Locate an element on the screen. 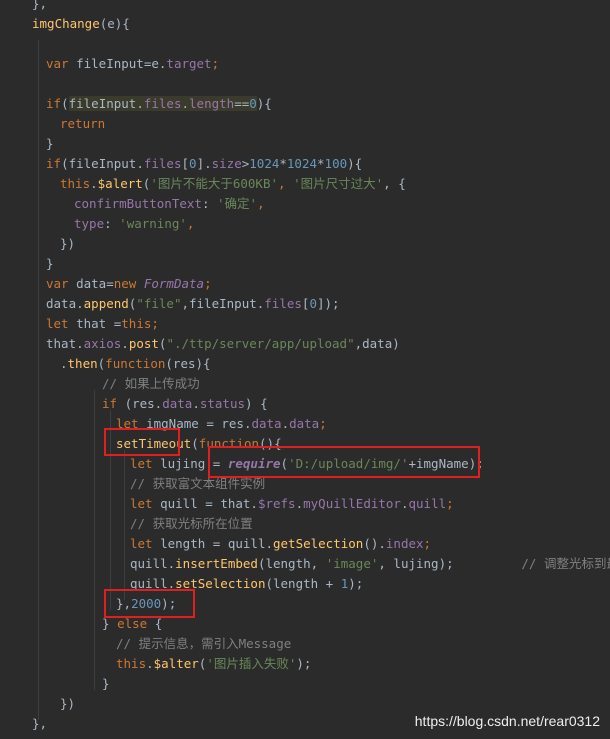 The width and height of the screenshot is (610, 739). code-token: ]); is located at coordinates (328, 303).